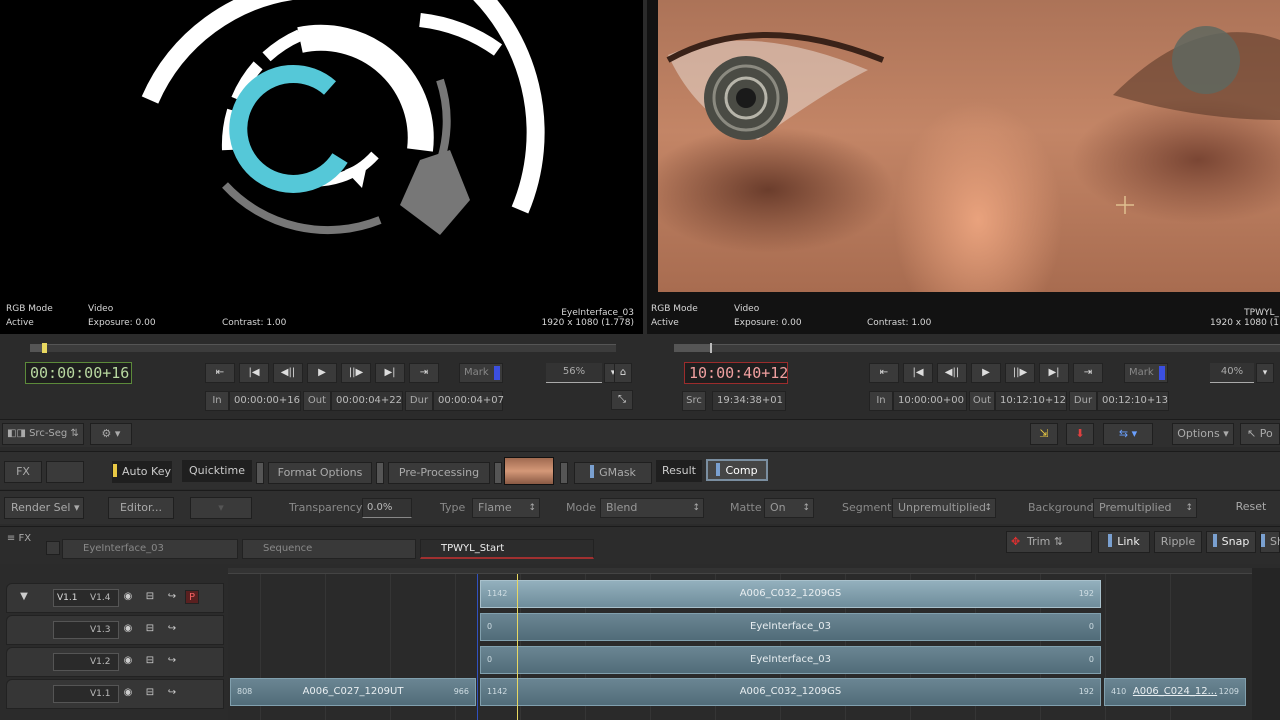 This screenshot has width=1280, height=720. What do you see at coordinates (44, 508) in the screenshot?
I see `render-sel-button: Render Sel ▾` at bounding box center [44, 508].